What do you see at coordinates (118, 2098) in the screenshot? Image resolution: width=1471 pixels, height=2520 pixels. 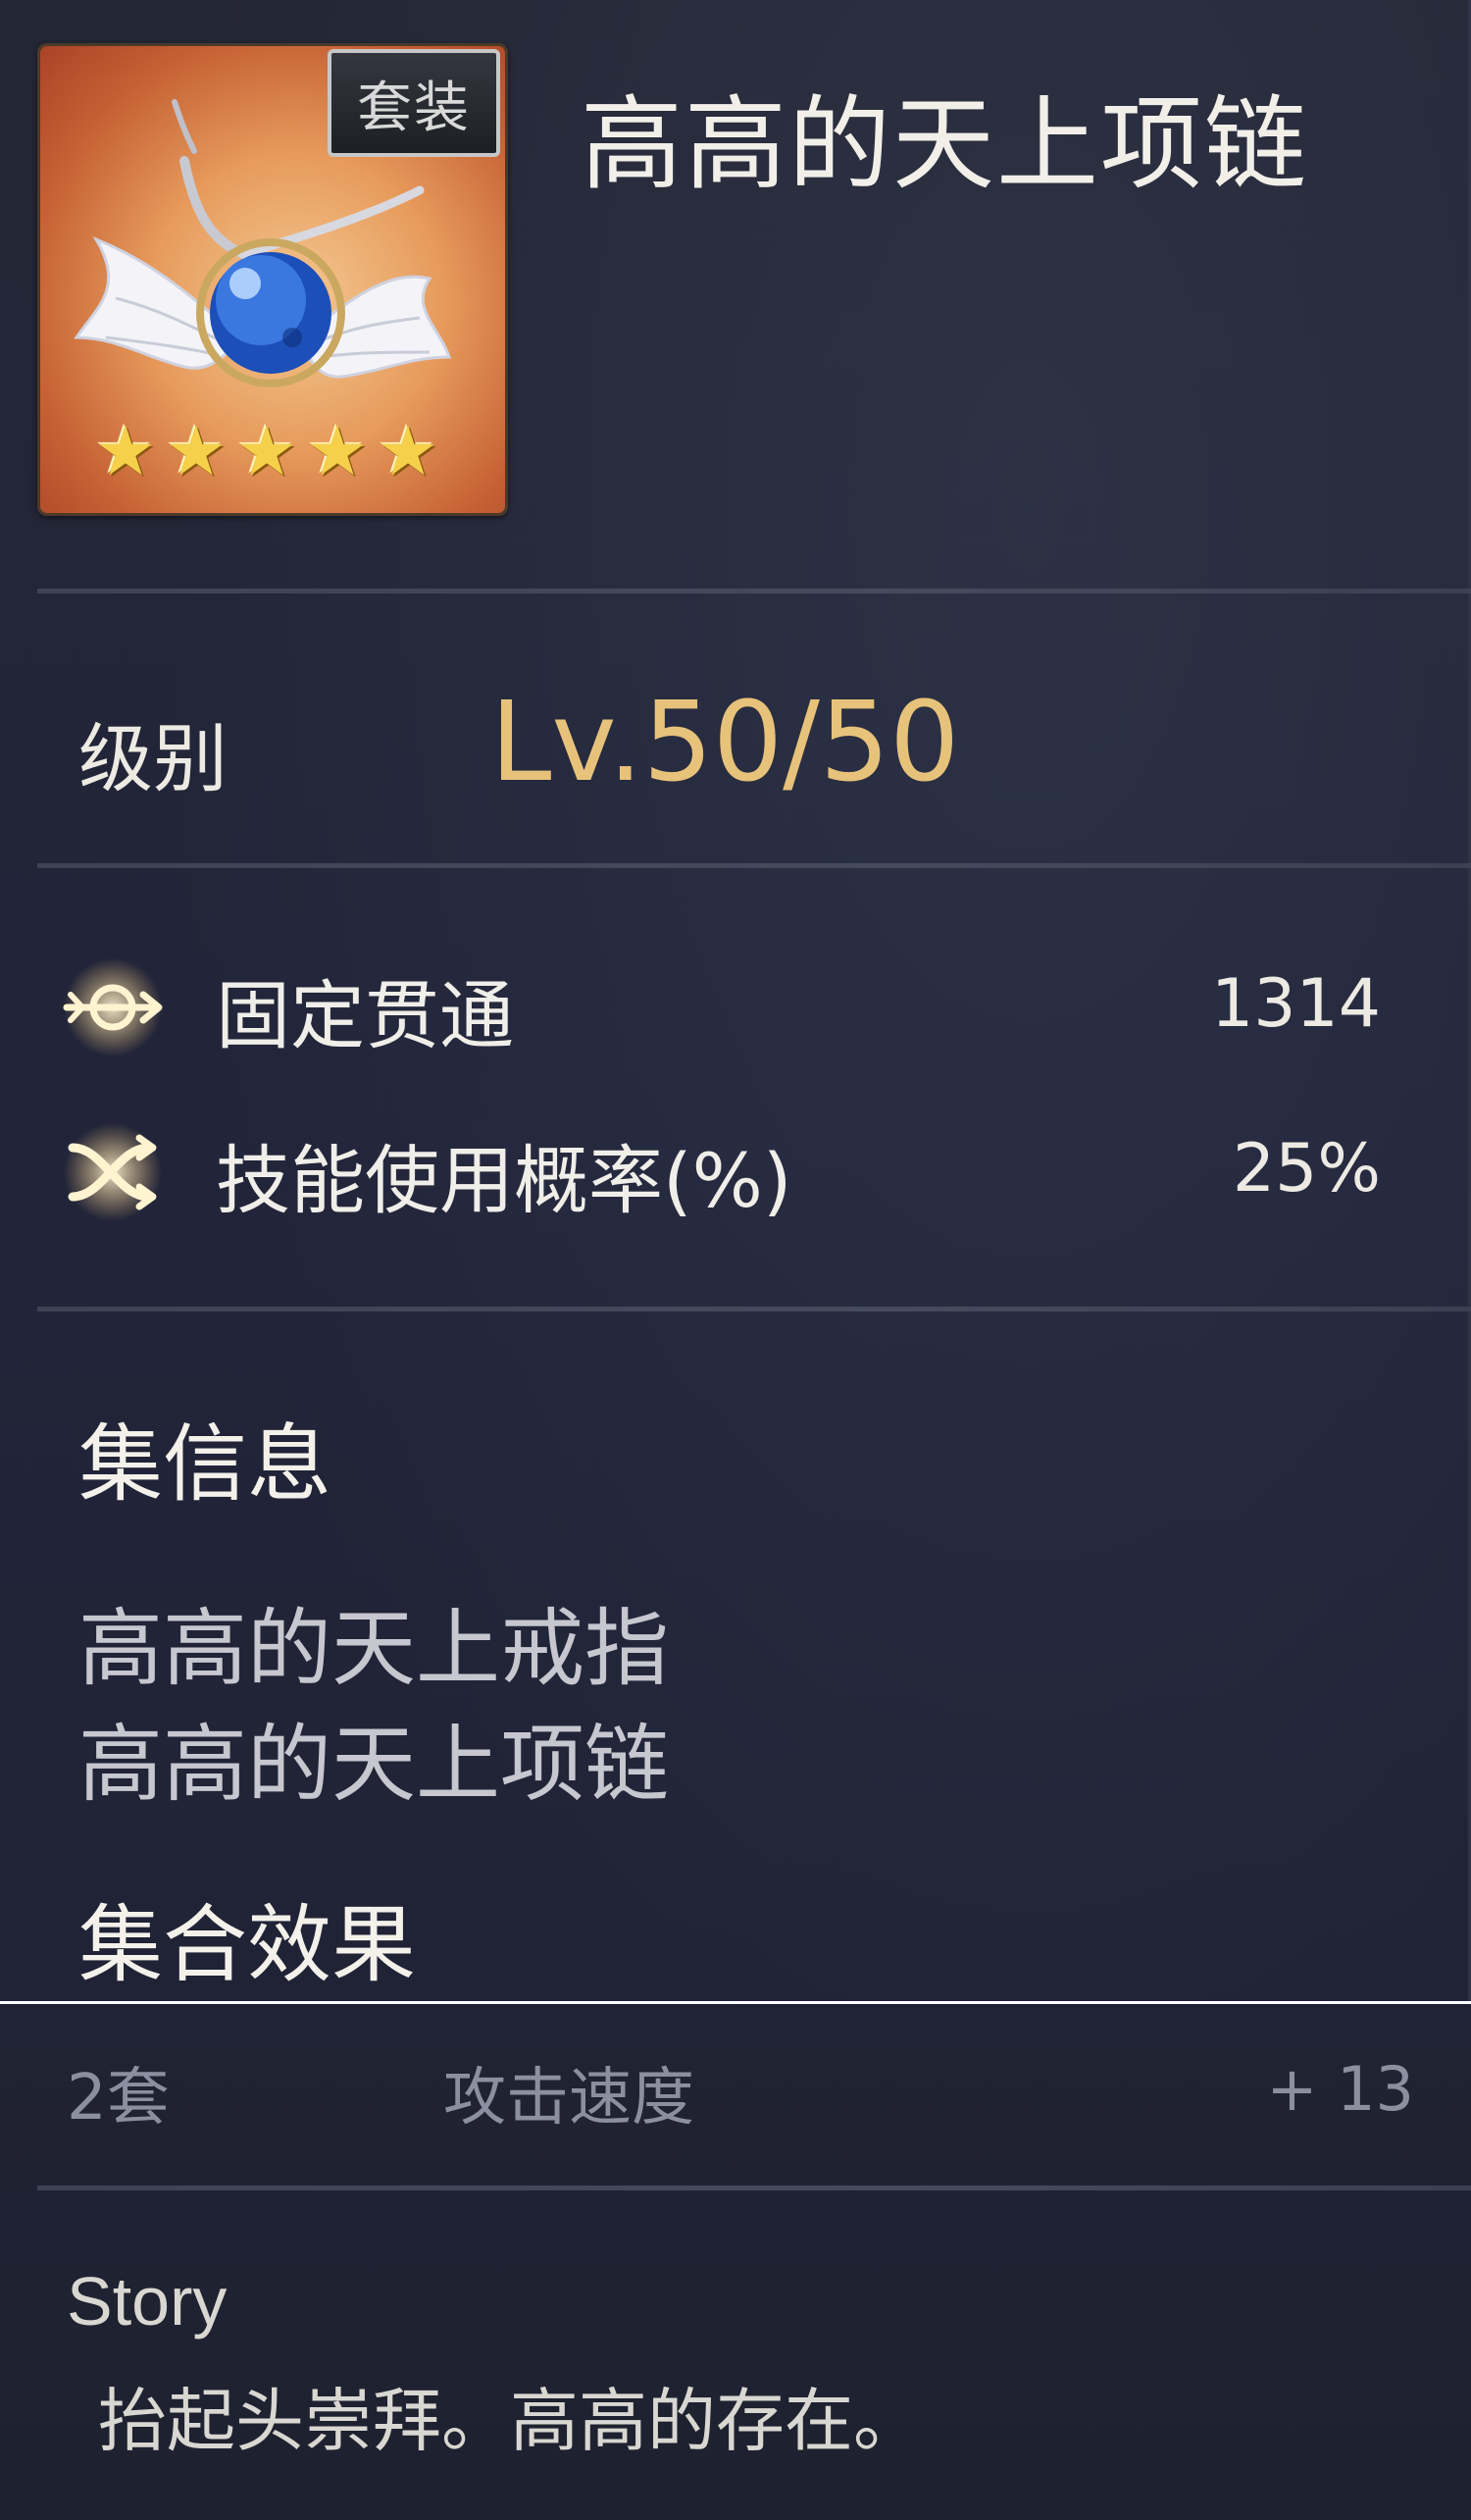 I see `set-bonus-count: 2套` at bounding box center [118, 2098].